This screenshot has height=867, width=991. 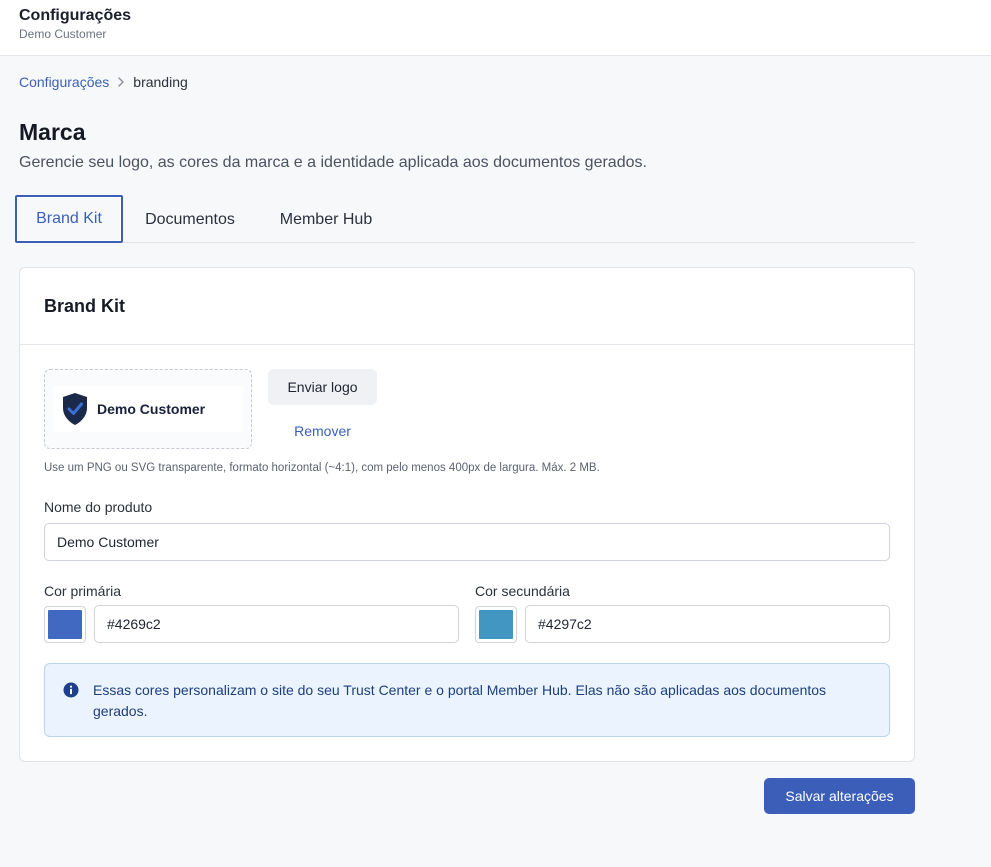 What do you see at coordinates (64, 82) in the screenshot?
I see `breadcrumb-link-settings: Configurações` at bounding box center [64, 82].